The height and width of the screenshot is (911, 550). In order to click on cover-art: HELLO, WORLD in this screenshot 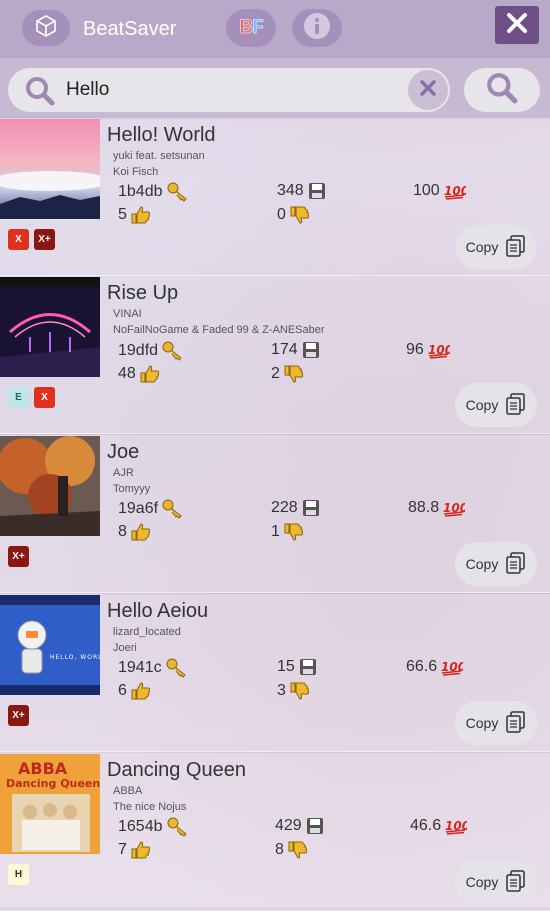, I will do `click(50, 645)`.